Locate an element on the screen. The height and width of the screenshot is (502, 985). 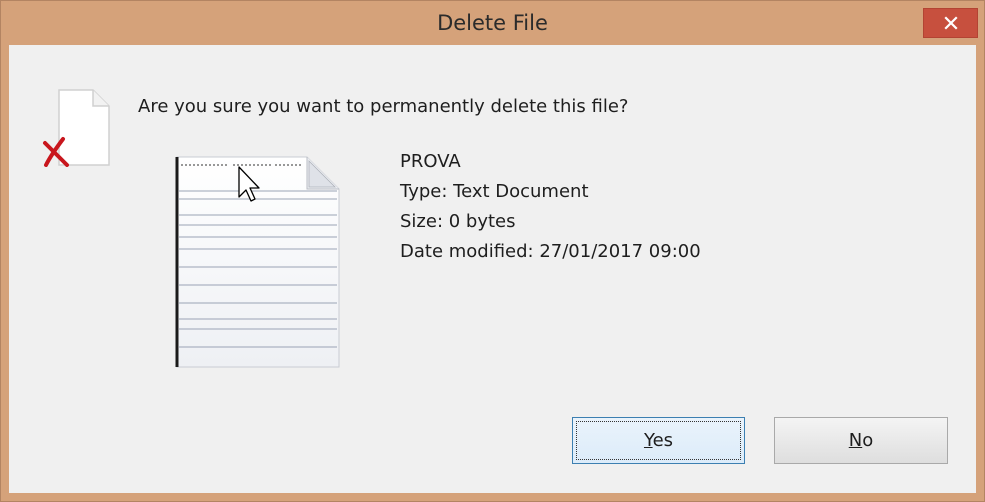
dialog-title: Delete File is located at coordinates (492, 23).